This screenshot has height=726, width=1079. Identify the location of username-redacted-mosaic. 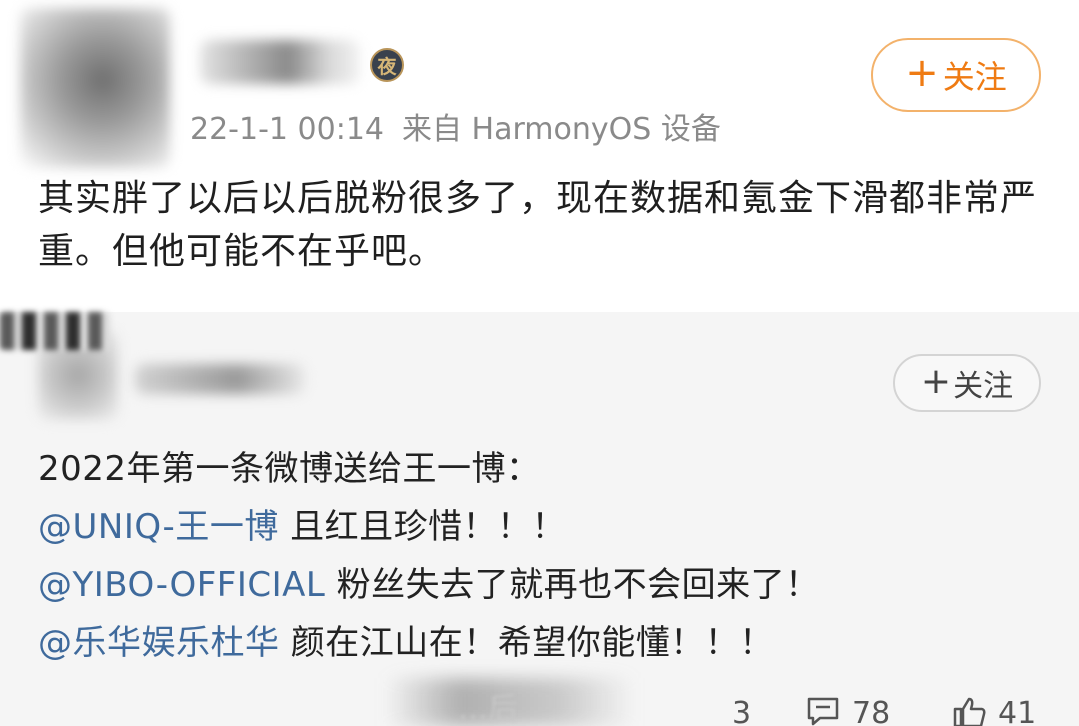
(55, 331).